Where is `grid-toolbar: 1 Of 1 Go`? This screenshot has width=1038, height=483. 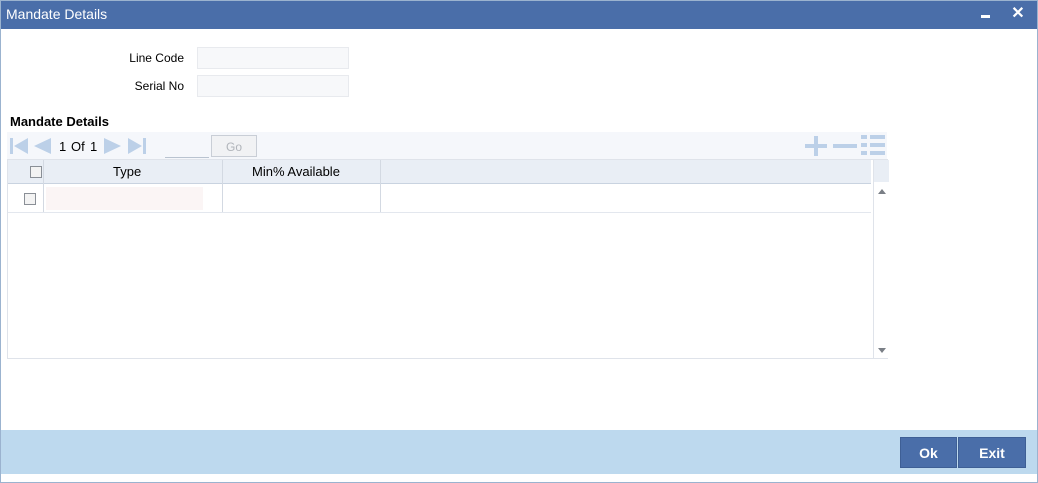 grid-toolbar: 1 Of 1 Go is located at coordinates (447, 145).